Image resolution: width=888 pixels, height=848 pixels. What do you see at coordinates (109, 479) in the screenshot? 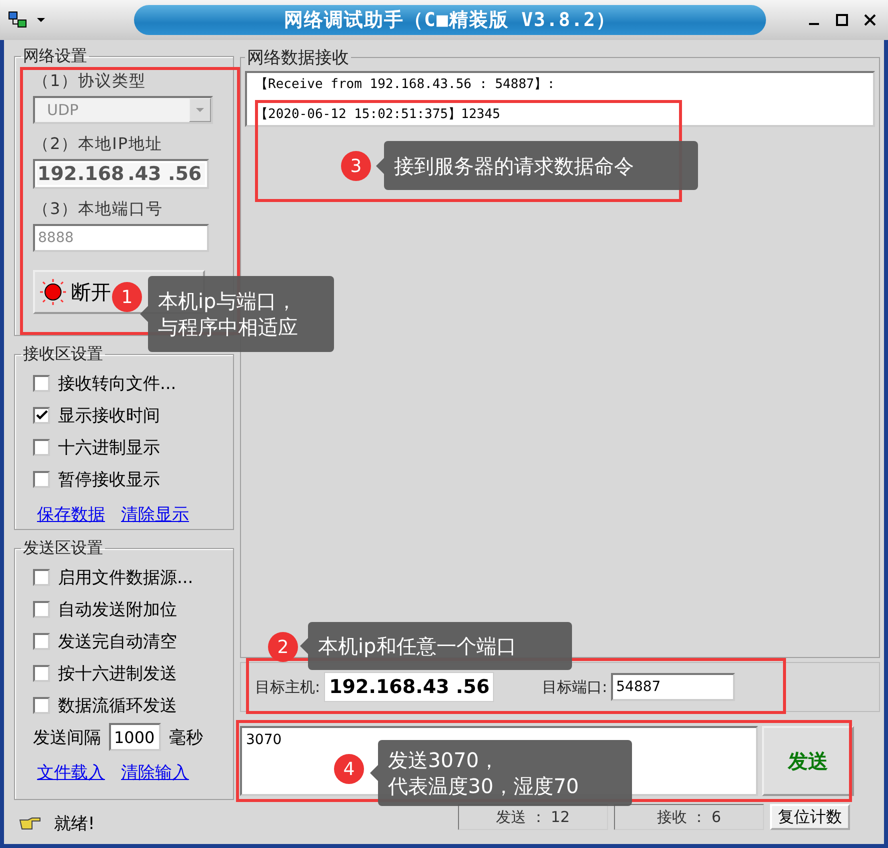
I see `option-label: 暂停接收显示` at bounding box center [109, 479].